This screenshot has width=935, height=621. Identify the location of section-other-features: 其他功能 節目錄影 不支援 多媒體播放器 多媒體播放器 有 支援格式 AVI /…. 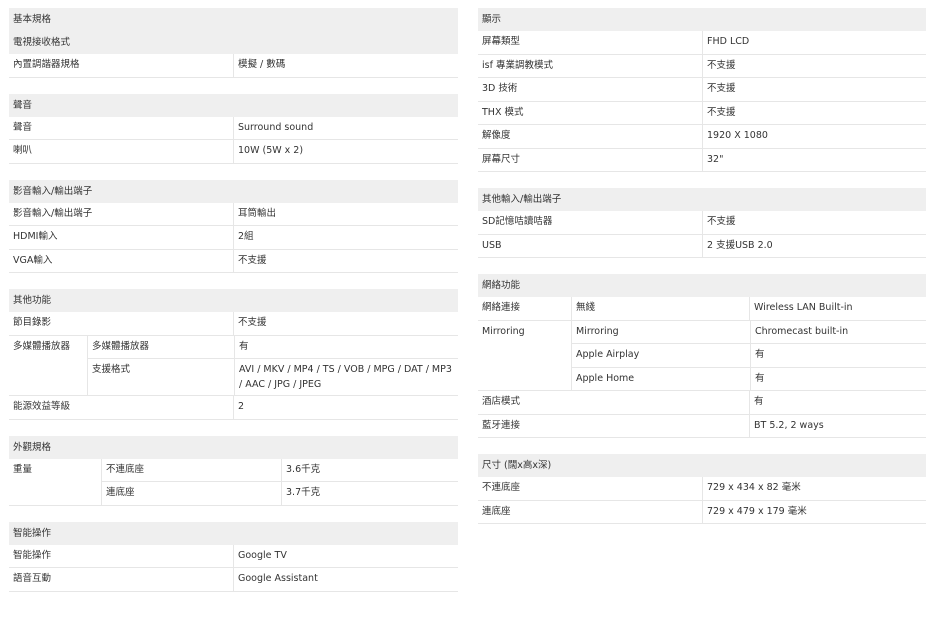
(233, 354).